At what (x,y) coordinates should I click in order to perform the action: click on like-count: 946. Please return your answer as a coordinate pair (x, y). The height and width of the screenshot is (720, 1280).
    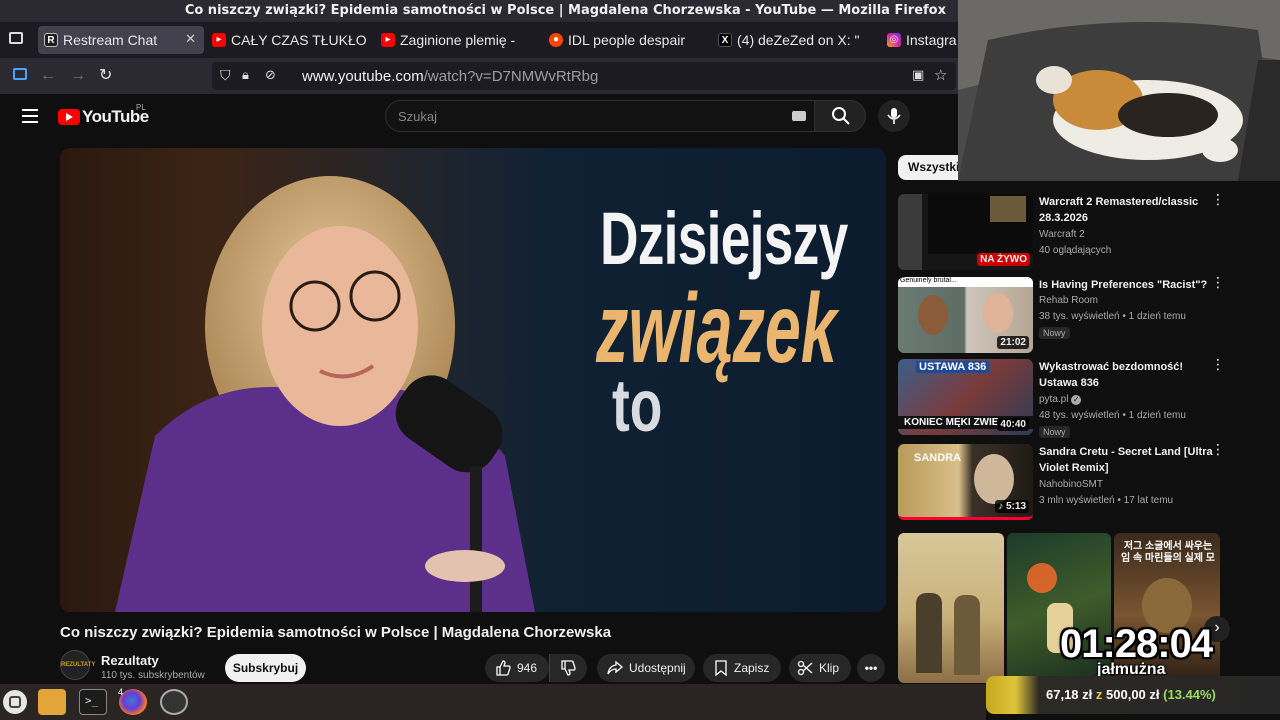
    Looking at the image, I should click on (527, 668).